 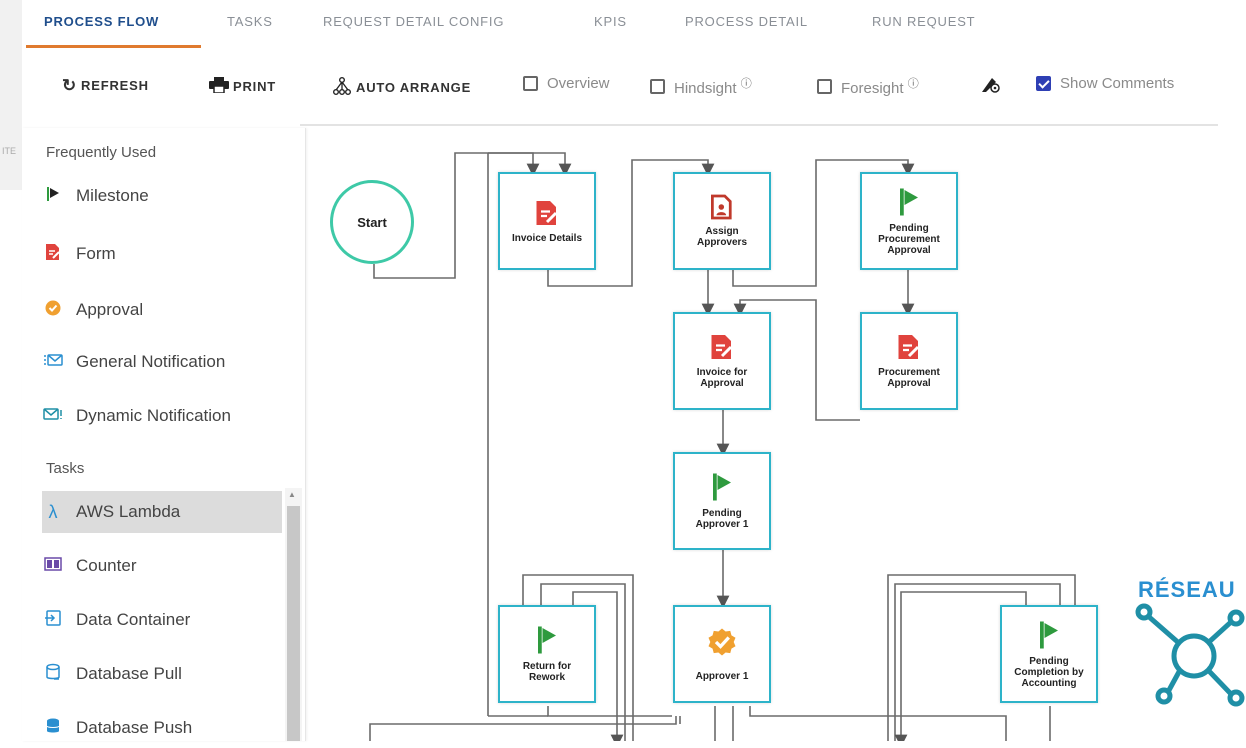 I want to click on node-label: Pending Procurement Approval, so click(x=909, y=239).